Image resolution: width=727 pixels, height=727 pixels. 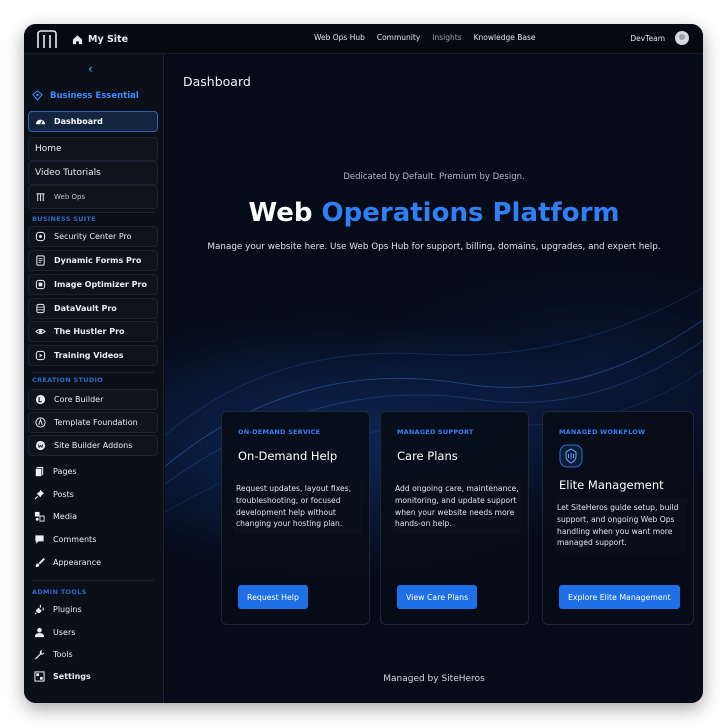 What do you see at coordinates (93, 609) in the screenshot?
I see `sidebar-item-plugins: Plugins` at bounding box center [93, 609].